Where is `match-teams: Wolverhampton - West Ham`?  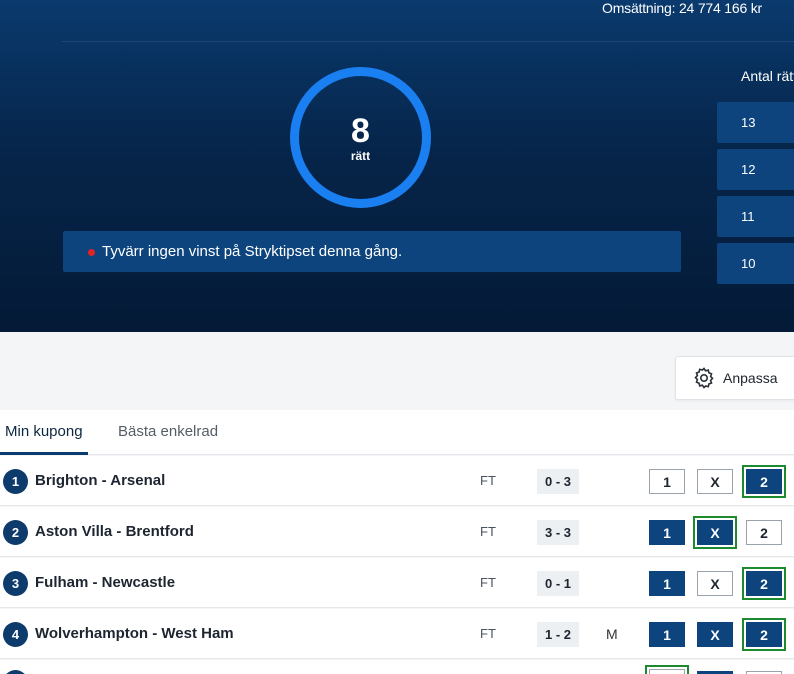 match-teams: Wolverhampton - West Ham is located at coordinates (134, 634).